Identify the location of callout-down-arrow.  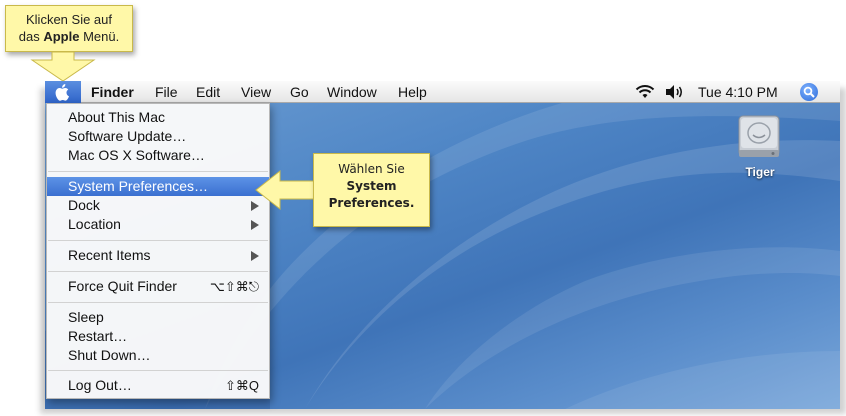
(63, 67).